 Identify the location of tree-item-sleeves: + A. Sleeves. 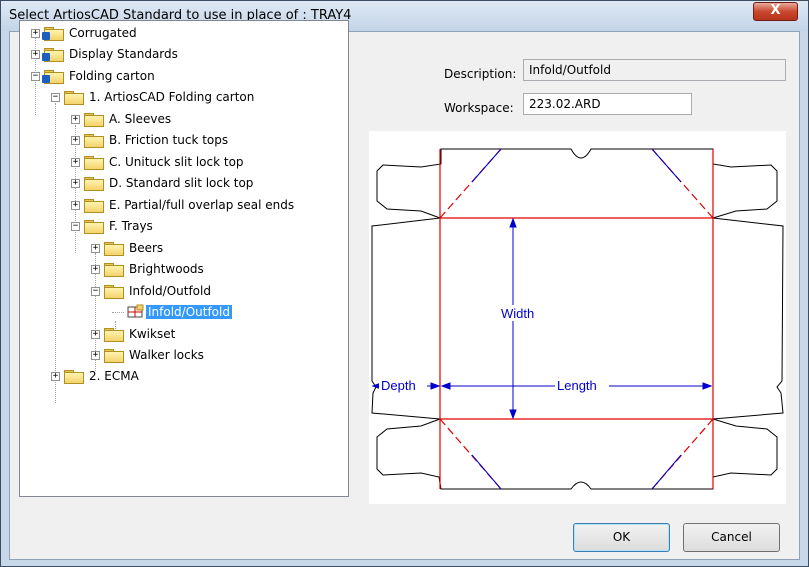
(122, 119).